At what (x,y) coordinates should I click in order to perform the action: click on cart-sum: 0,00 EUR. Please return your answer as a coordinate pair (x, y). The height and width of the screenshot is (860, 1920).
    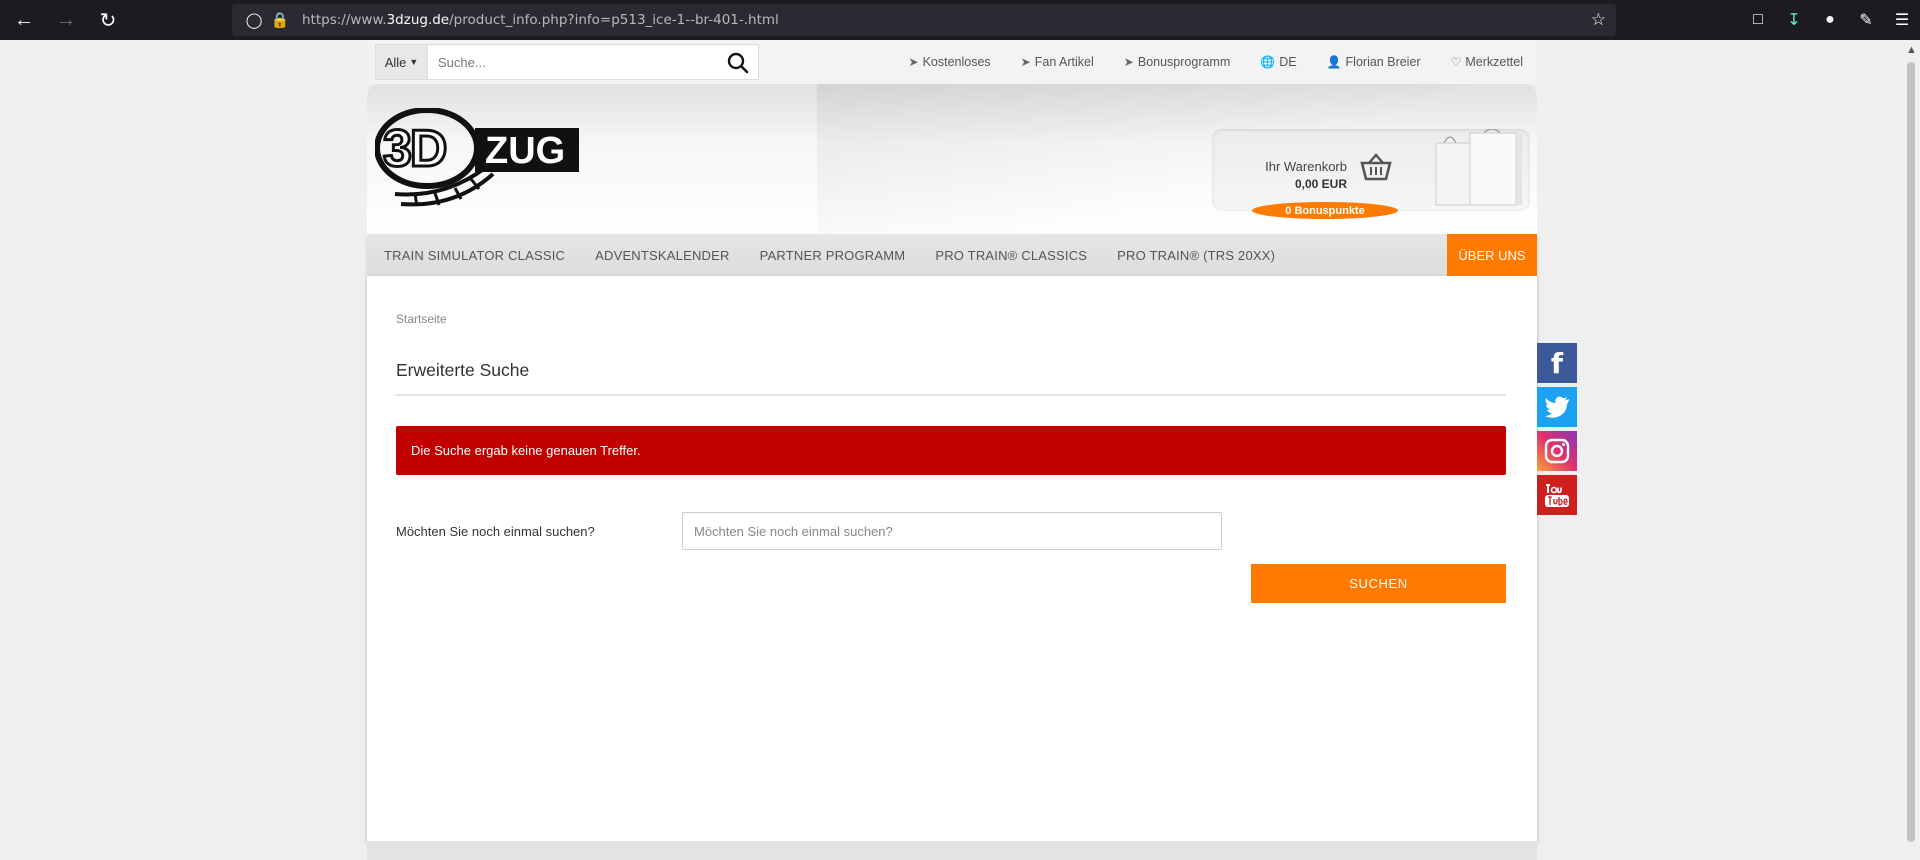
    Looking at the image, I should click on (1320, 184).